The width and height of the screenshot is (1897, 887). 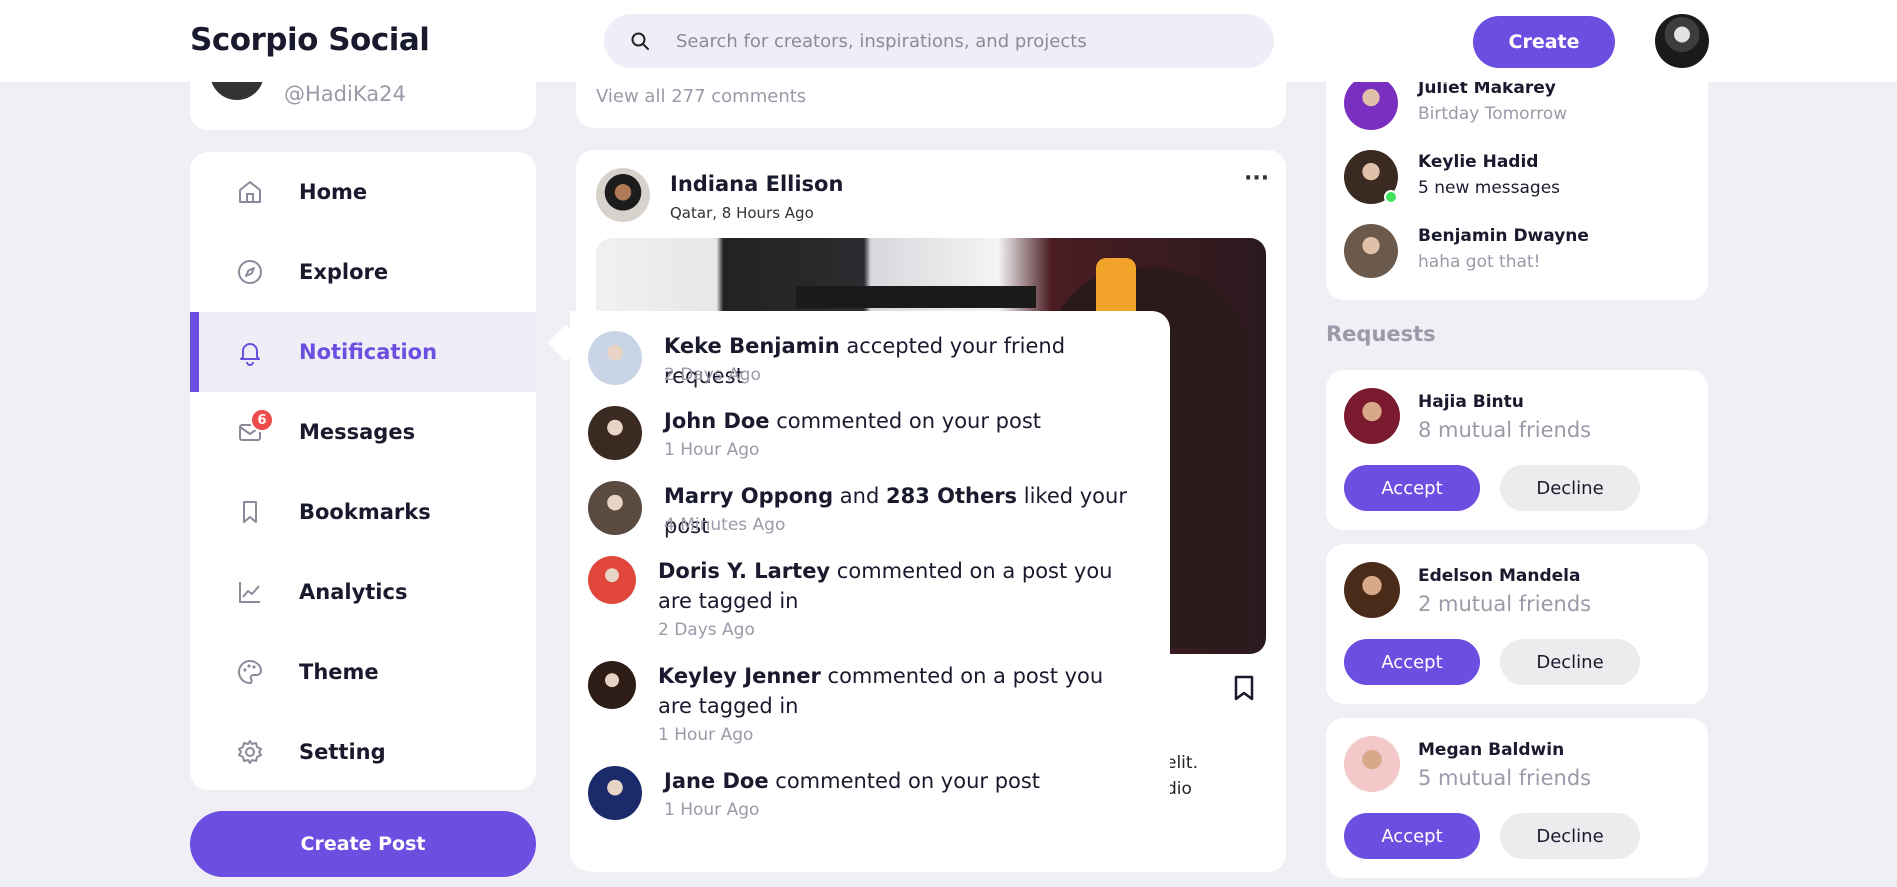 I want to click on contact-item: Juliet Makarey Birtday Tomorrow, so click(x=1514, y=106).